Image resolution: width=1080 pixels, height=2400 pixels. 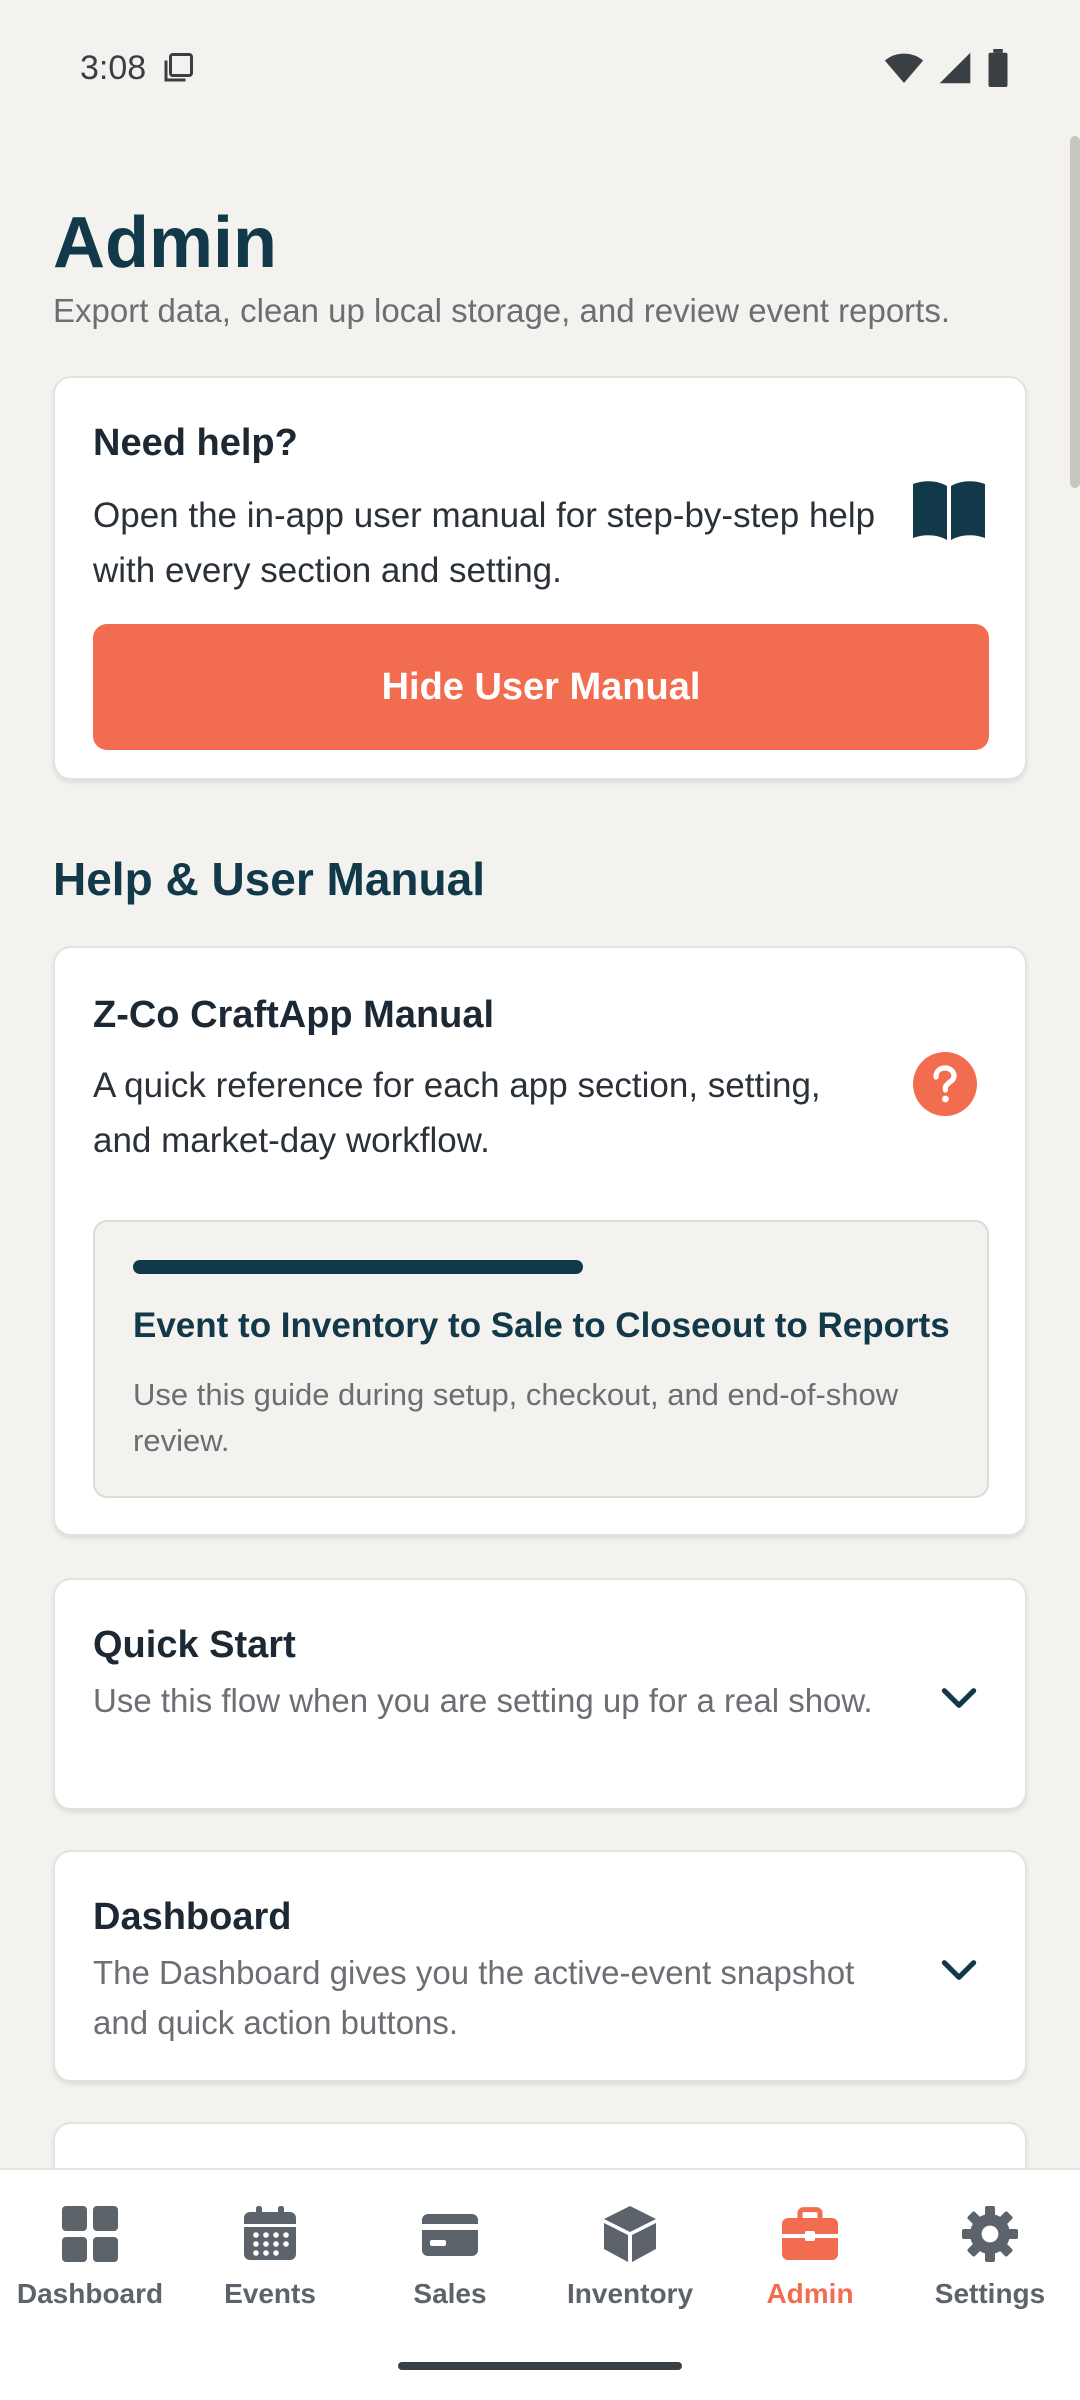 I want to click on dashboard-icon, so click(x=90, y=2234).